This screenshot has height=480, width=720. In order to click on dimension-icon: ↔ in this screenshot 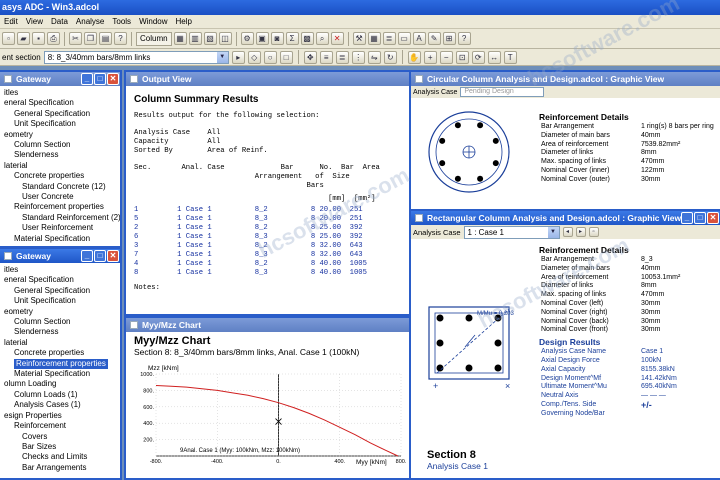, I will do `click(494, 57)`.